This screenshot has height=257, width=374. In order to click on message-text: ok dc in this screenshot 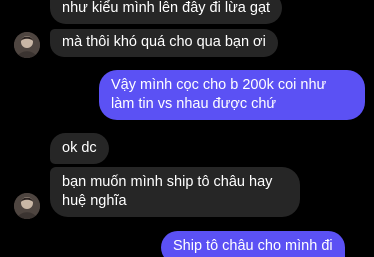, I will do `click(79, 148)`.